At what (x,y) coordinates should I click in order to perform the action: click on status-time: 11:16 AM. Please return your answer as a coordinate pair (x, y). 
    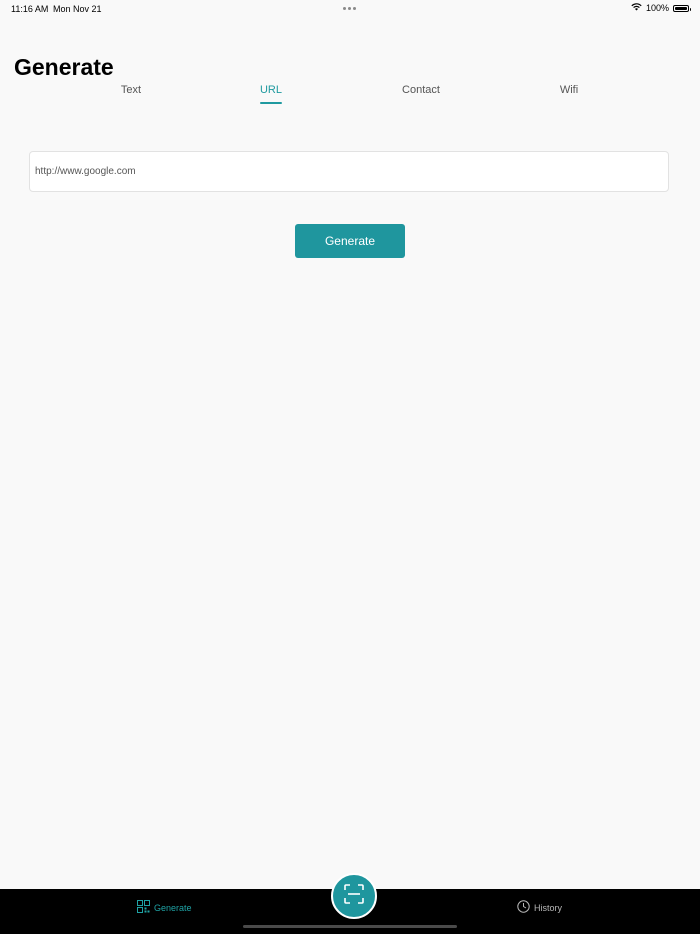
    Looking at the image, I should click on (30, 9).